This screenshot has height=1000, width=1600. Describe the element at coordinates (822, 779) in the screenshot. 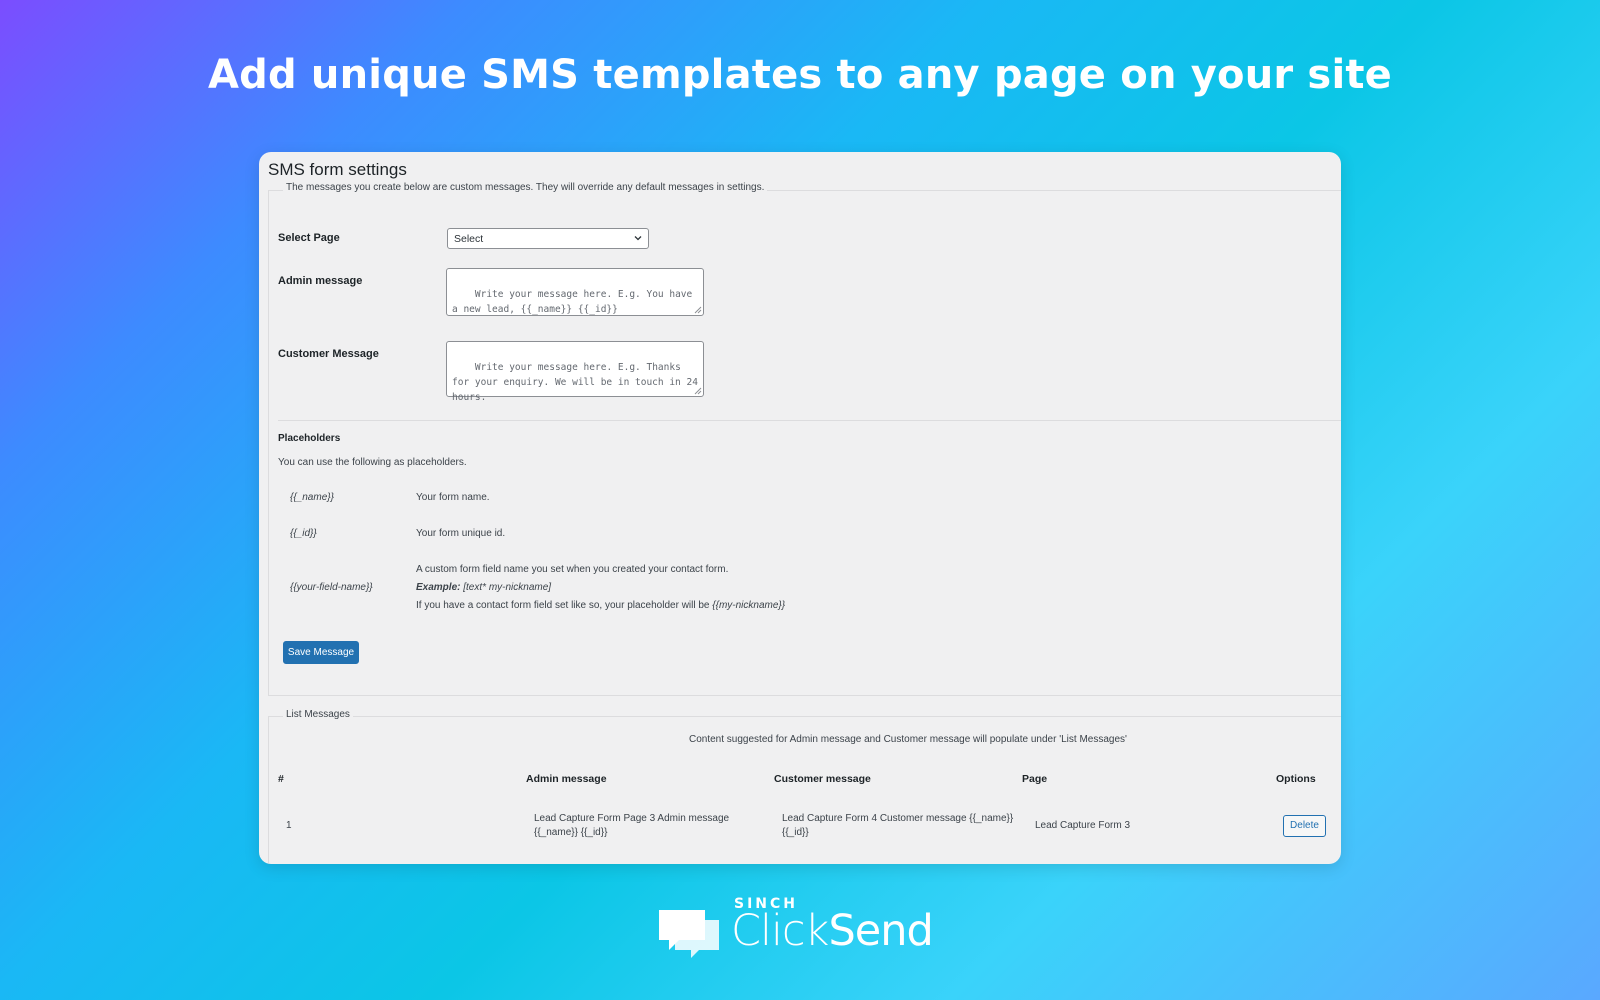

I see `column-header-customer-message: Customer message` at that location.